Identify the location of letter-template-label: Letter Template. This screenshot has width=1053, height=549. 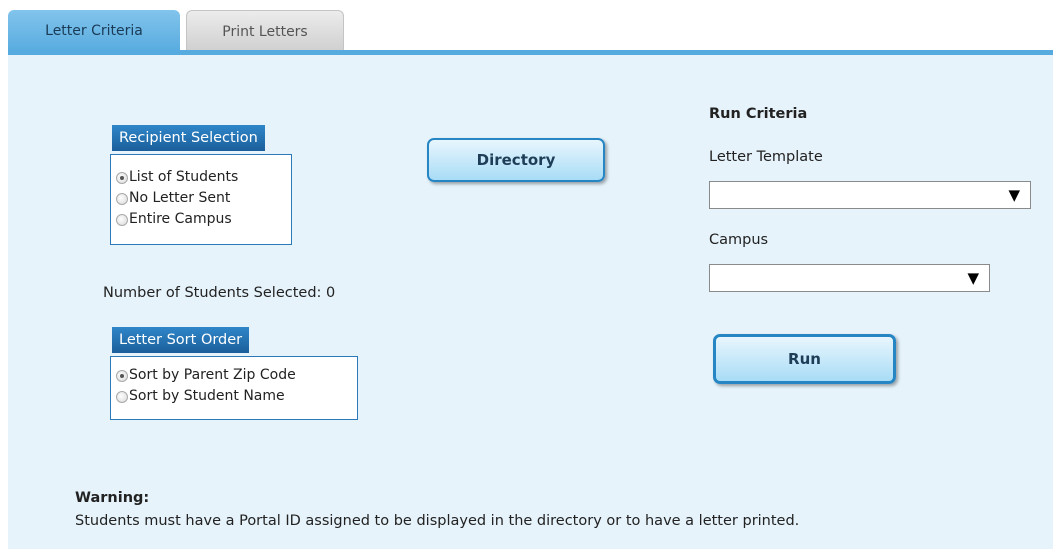
(766, 157).